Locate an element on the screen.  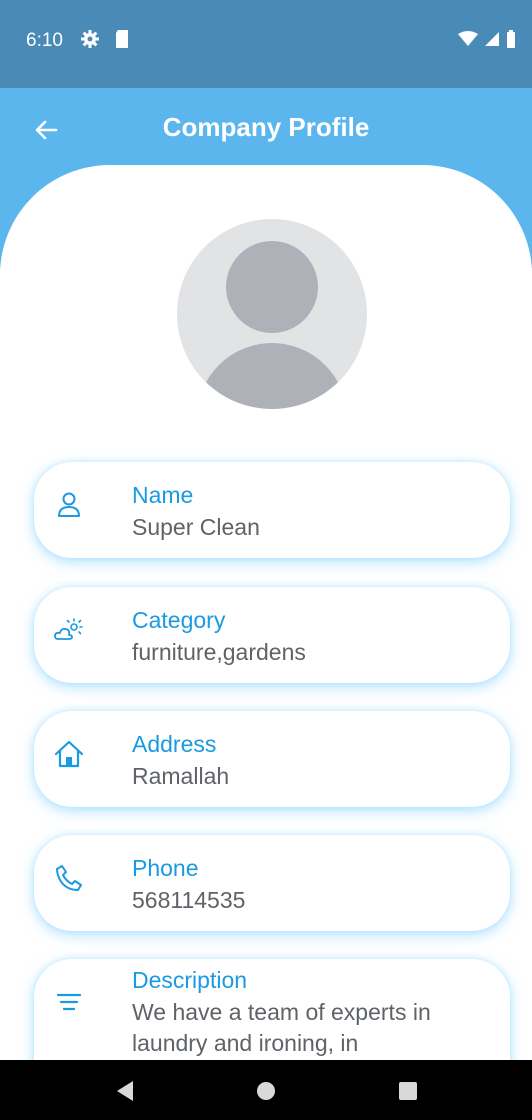
signal-icon is located at coordinates (492, 39).